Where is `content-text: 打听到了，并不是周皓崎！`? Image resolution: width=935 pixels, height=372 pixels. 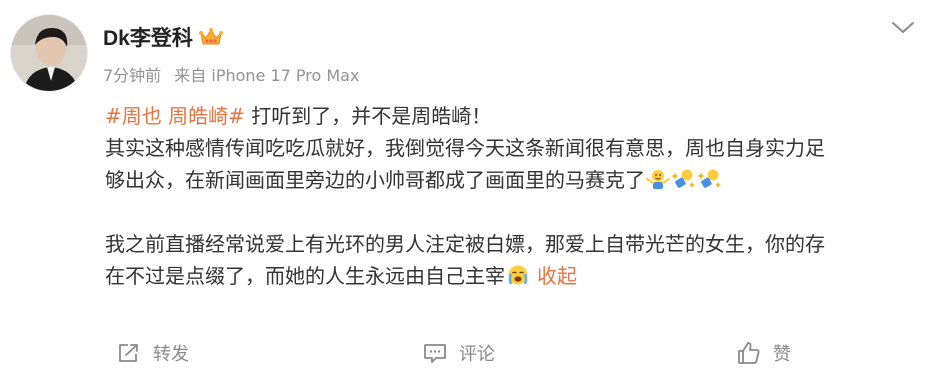
content-text: 打听到了，并不是周皓崎！ is located at coordinates (368, 116).